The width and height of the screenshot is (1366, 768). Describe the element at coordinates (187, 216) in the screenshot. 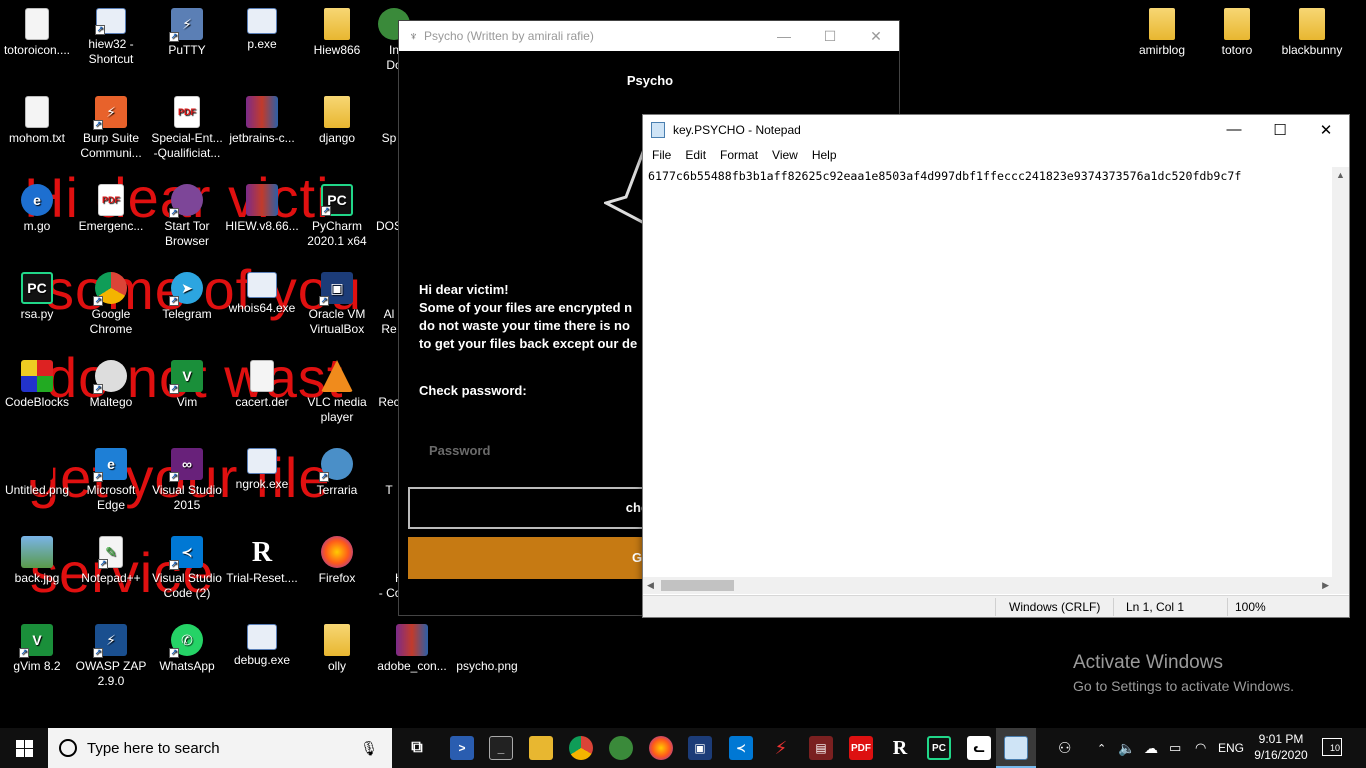

I see `desktop-icon-tor: ↗ Start Tor Browser` at that location.